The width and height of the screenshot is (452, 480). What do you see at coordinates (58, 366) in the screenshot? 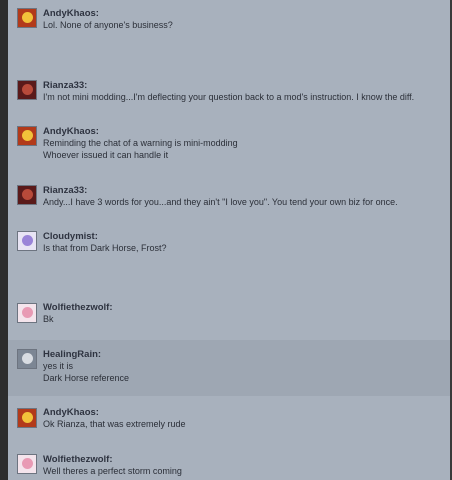
I see `message-text: yes it is` at bounding box center [58, 366].